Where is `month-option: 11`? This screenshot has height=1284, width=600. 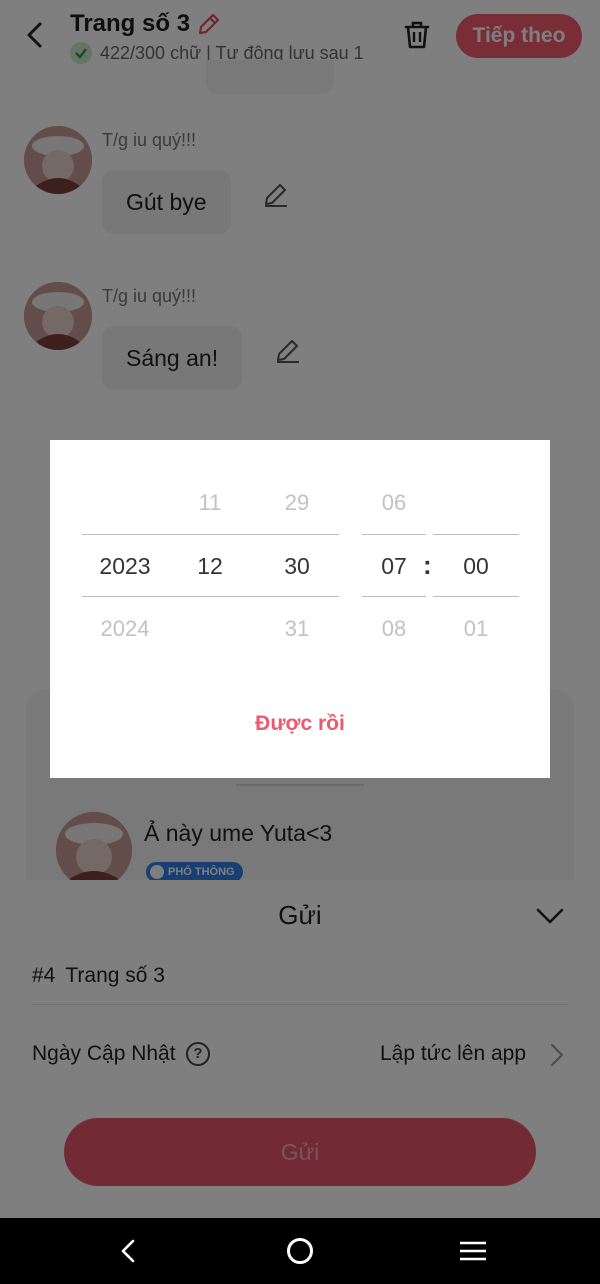 month-option: 11 is located at coordinates (210, 503).